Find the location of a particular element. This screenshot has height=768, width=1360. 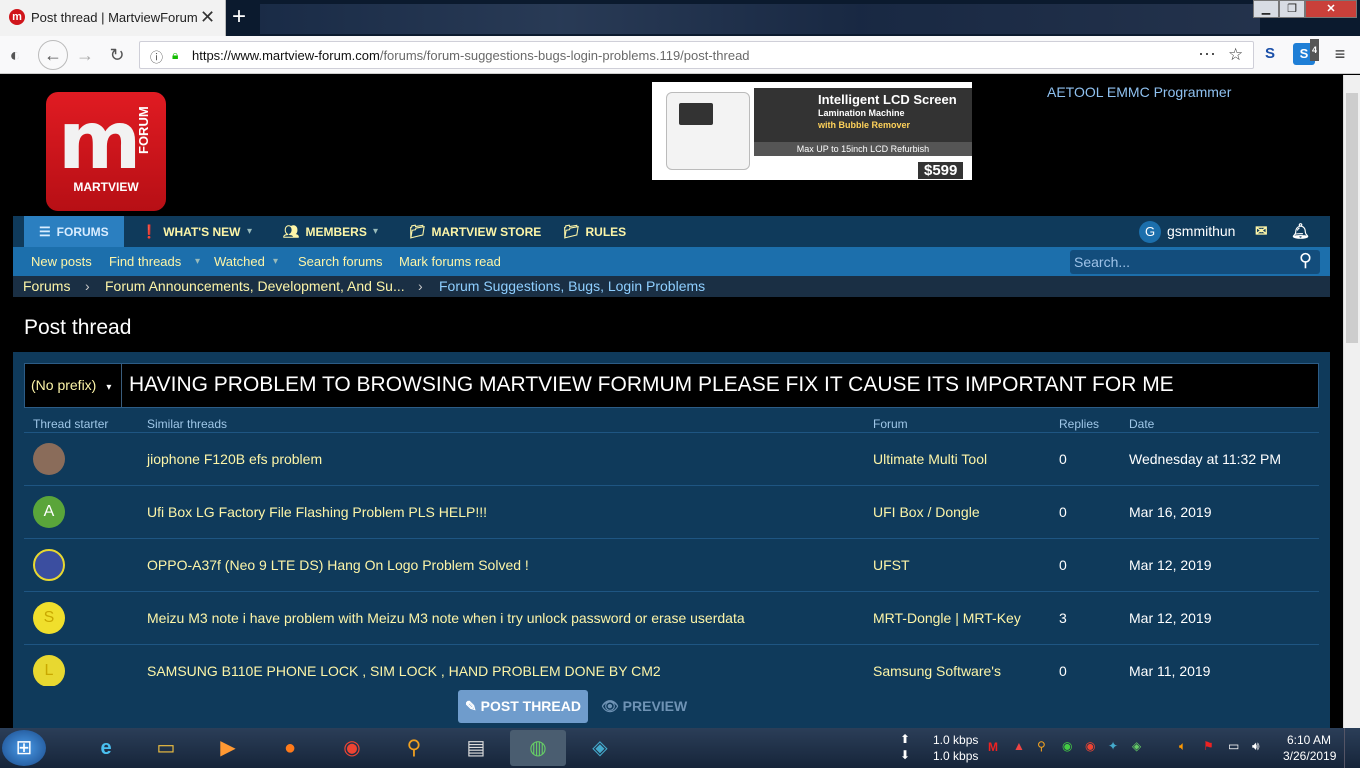

hamburger-menu-icon: ≡ is located at coordinates (1340, 54).